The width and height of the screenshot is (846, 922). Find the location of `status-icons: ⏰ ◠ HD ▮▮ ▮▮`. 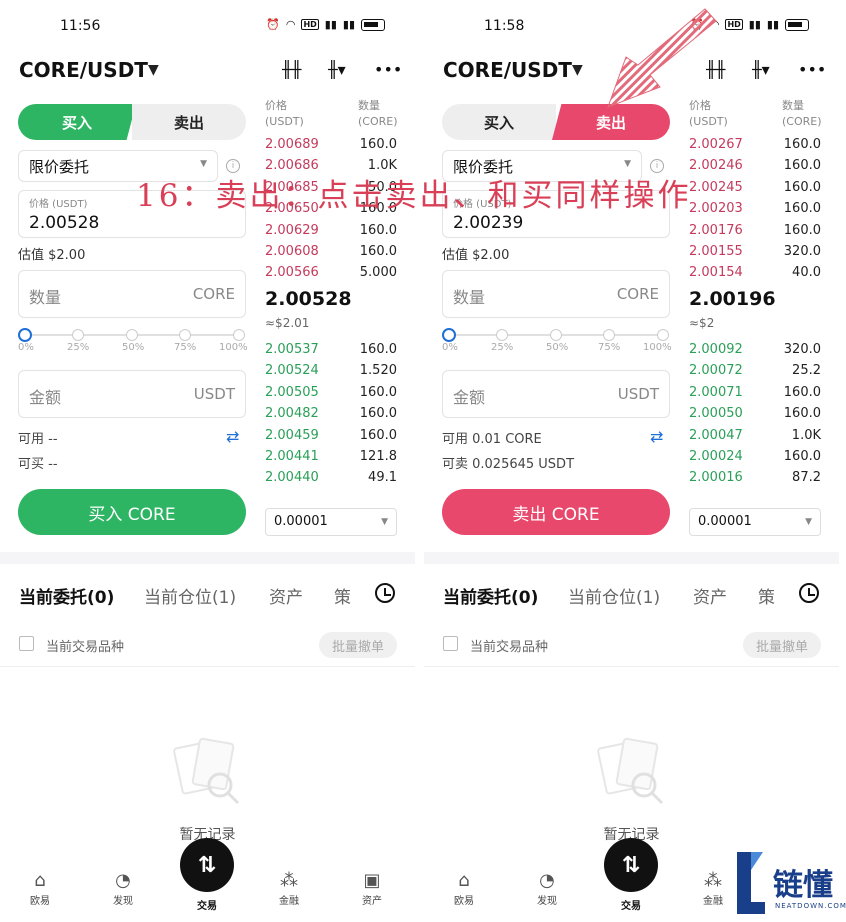

status-icons: ⏰ ◠ HD ▮▮ ▮▮ is located at coordinates (325, 24).